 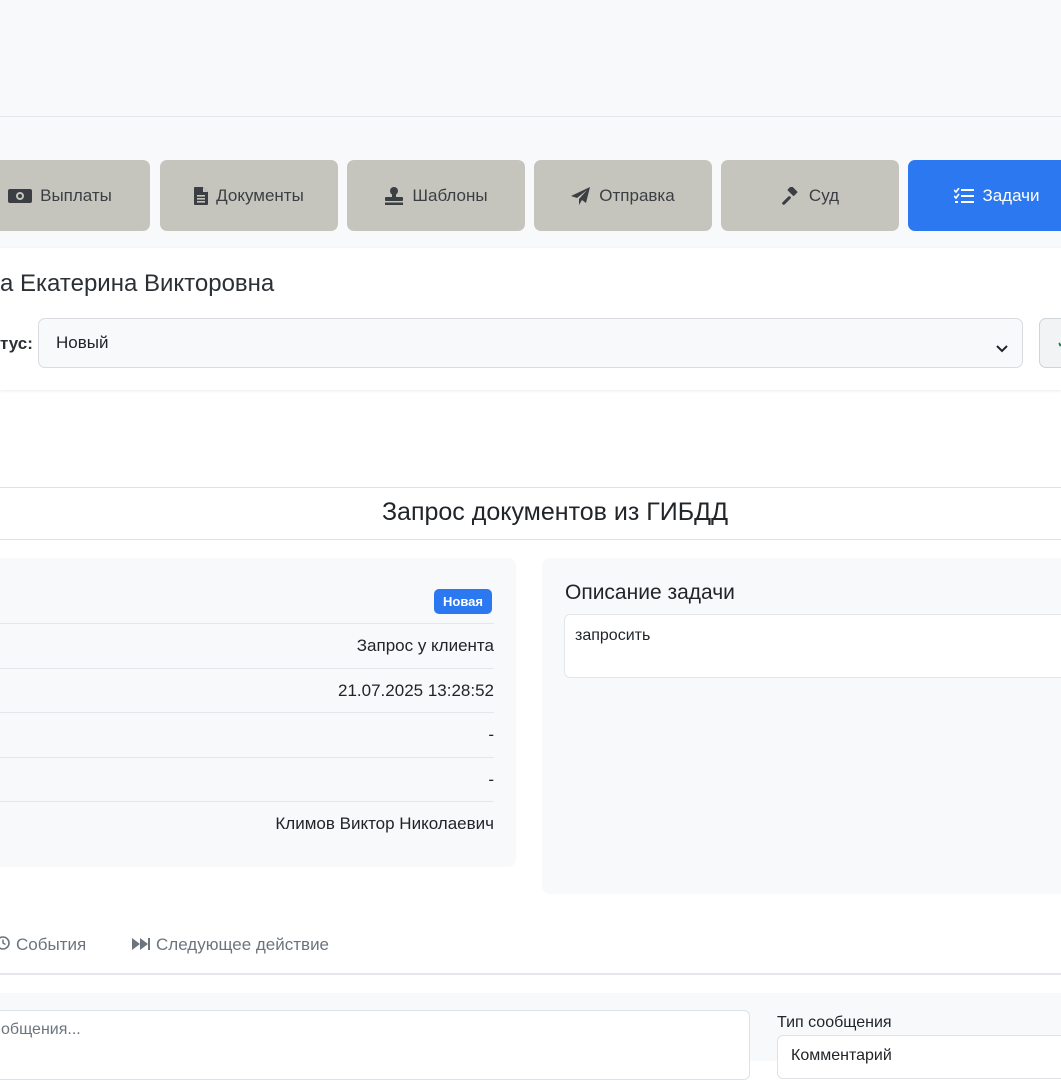 What do you see at coordinates (1058, 343) in the screenshot?
I see `save-icon: ✓` at bounding box center [1058, 343].